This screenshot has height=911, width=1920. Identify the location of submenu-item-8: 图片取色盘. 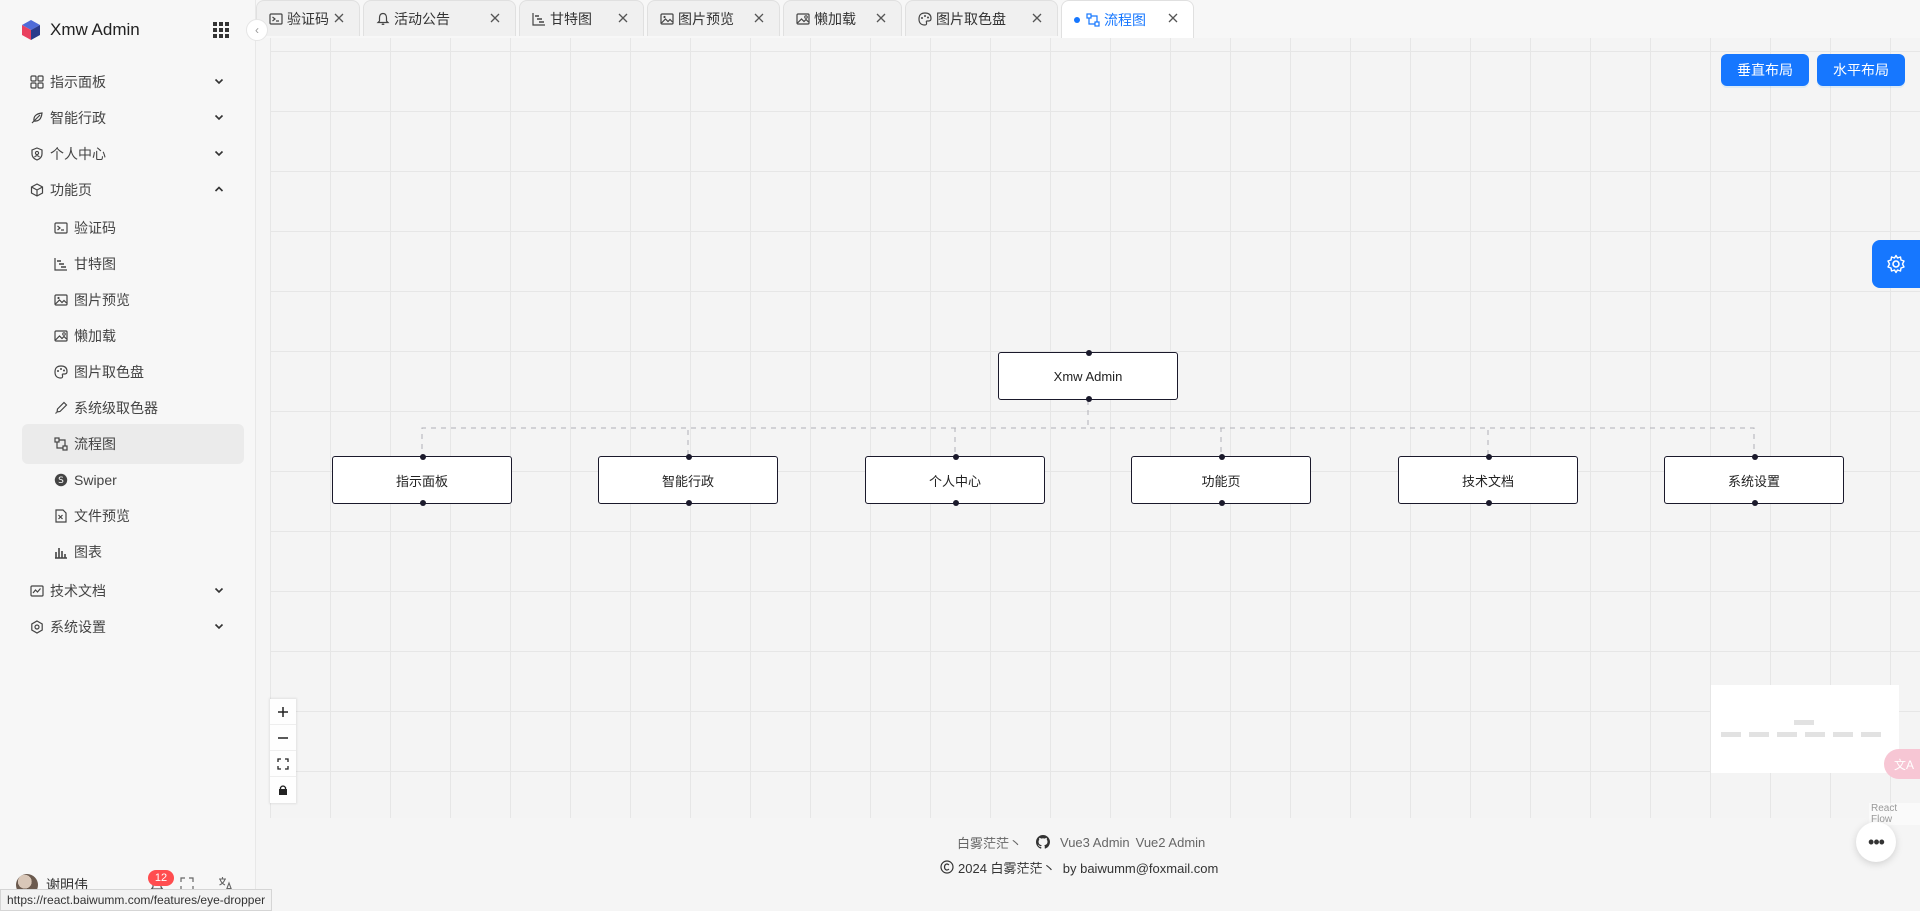
(133, 372).